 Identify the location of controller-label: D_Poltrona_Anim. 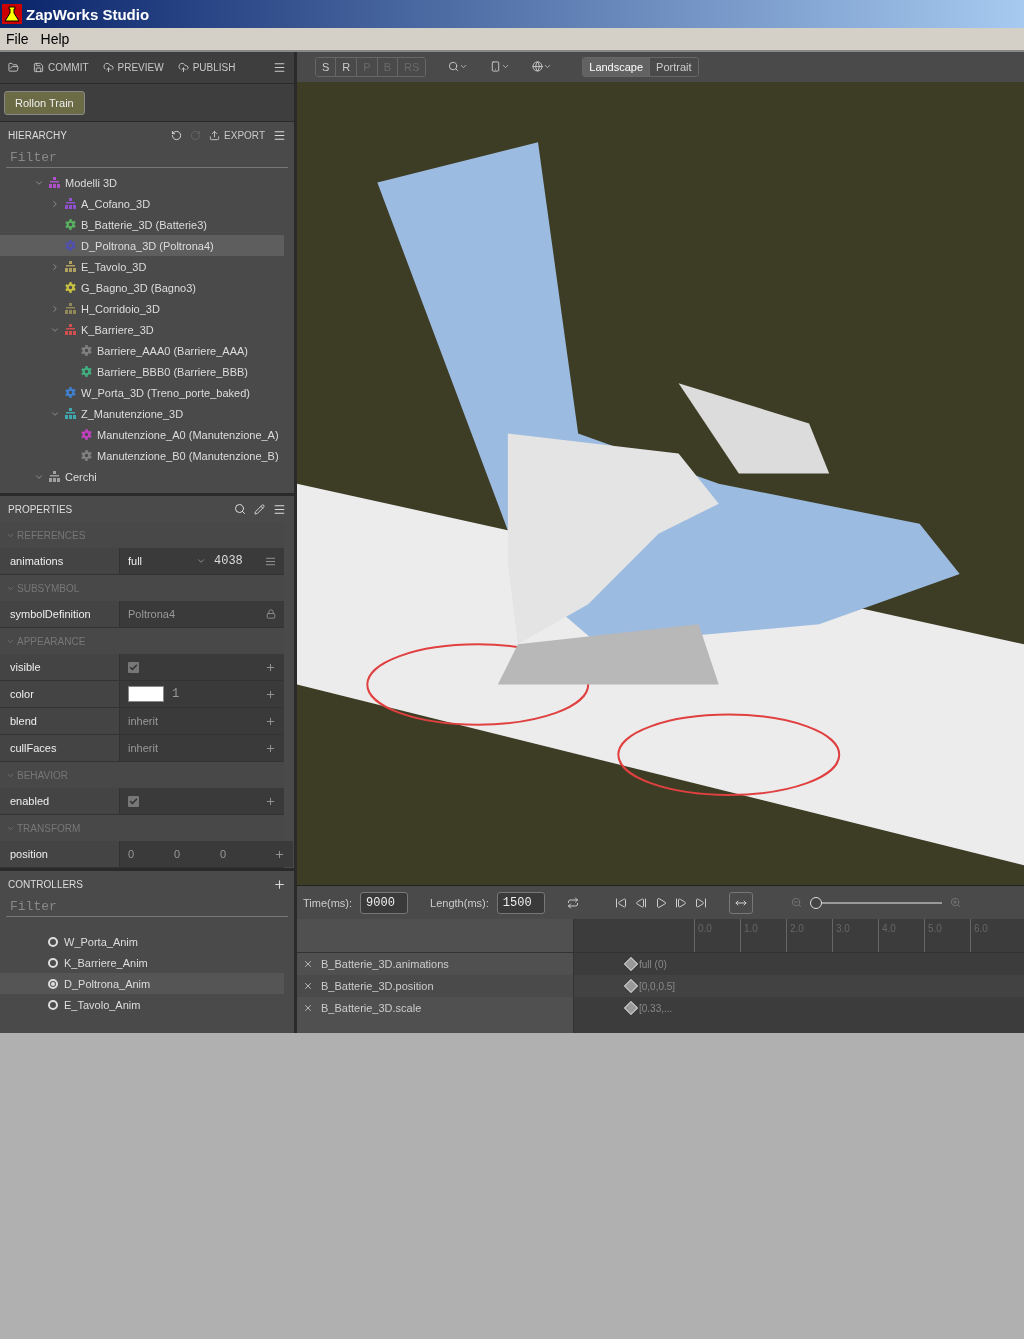
(107, 983).